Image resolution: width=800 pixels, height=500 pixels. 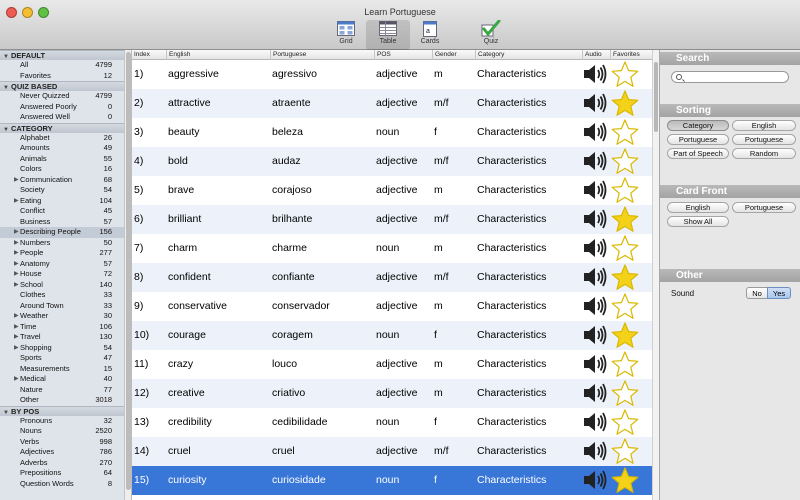 What do you see at coordinates (62, 442) in the screenshot?
I see `sidebar-item: Verbs 998` at bounding box center [62, 442].